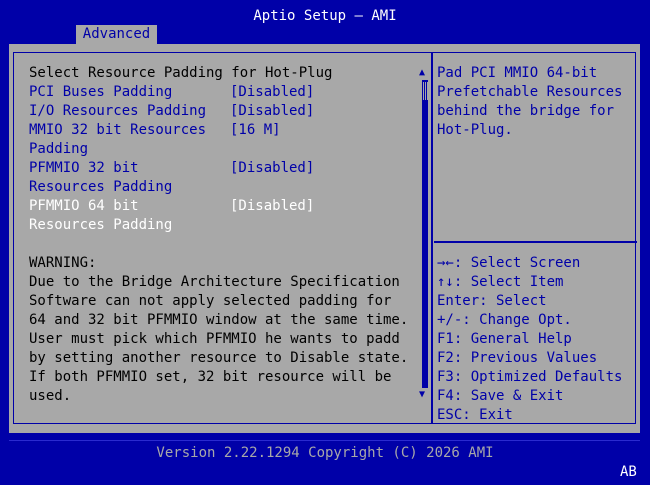  What do you see at coordinates (117, 111) in the screenshot?
I see `setting-io-resources-padding-label: I/O Resources Padding` at bounding box center [117, 111].